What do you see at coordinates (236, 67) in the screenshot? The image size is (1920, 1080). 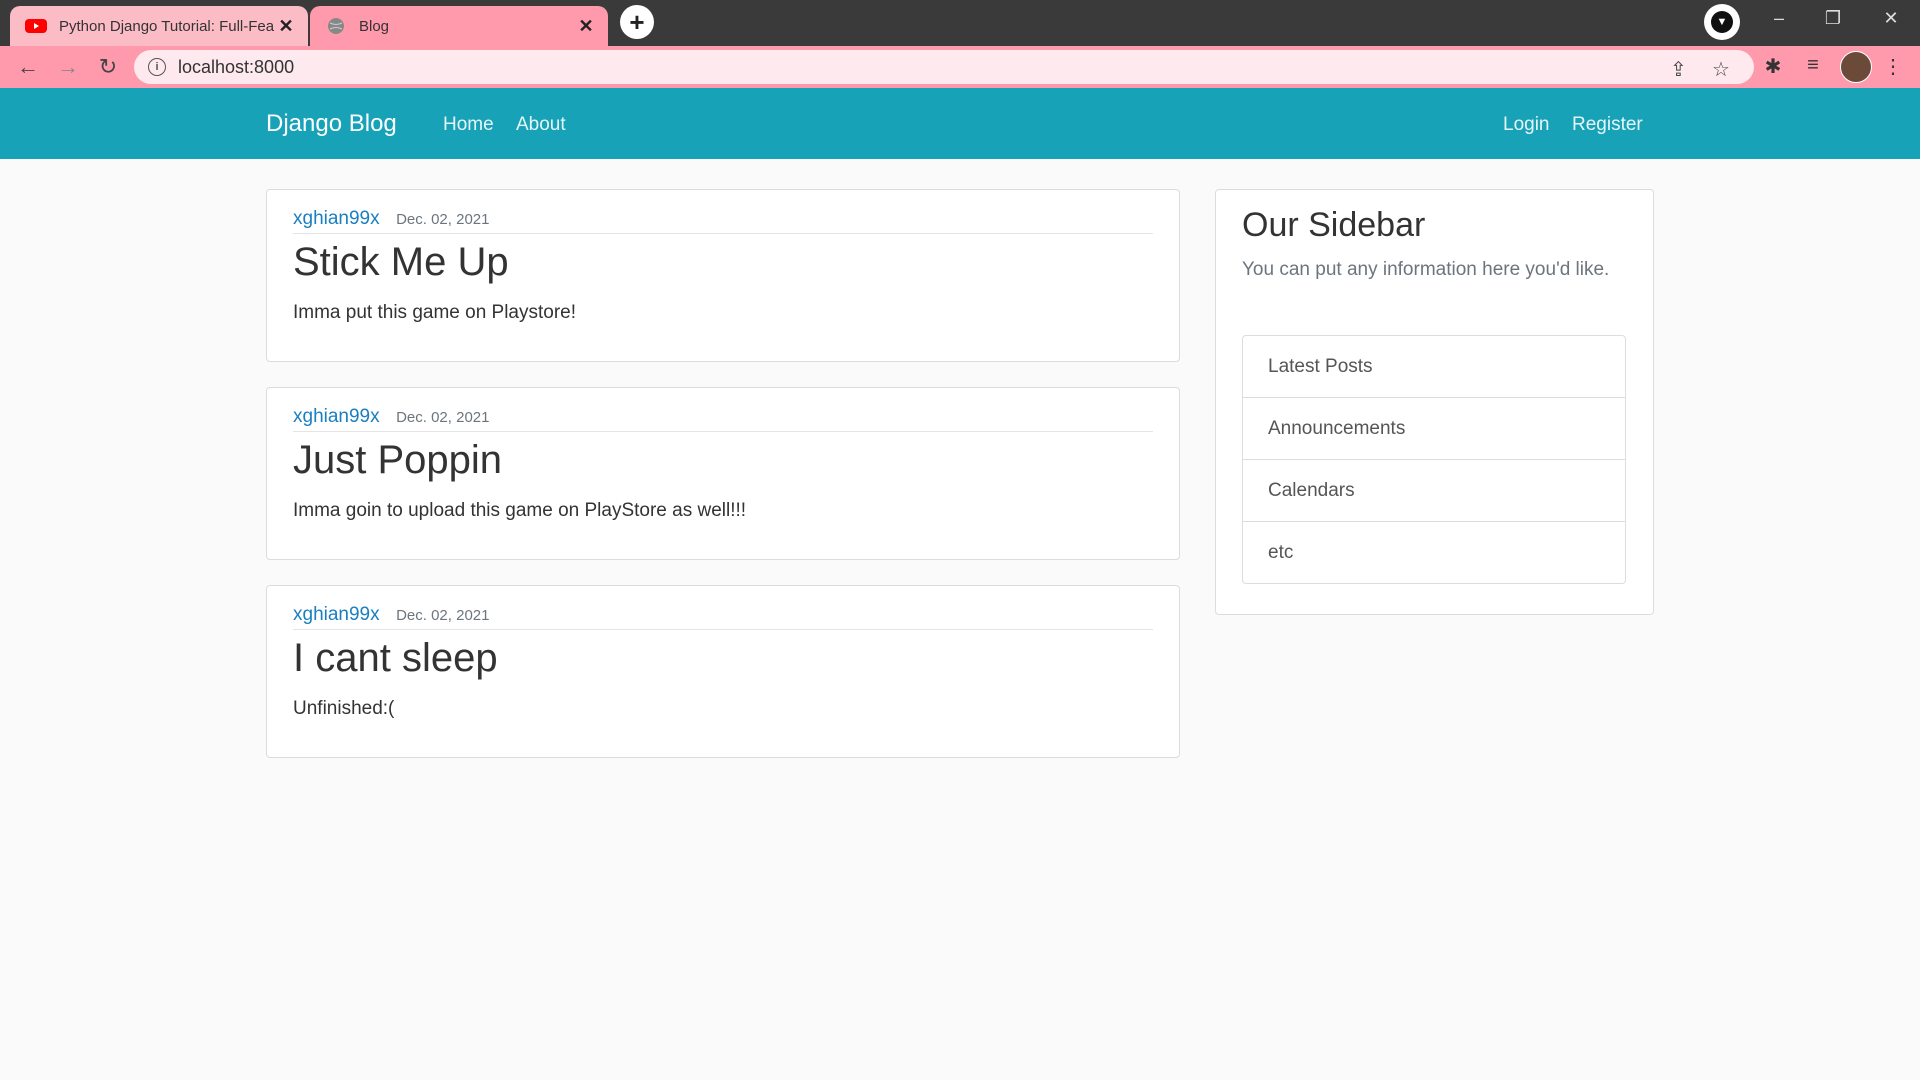 I see `url-text: localhost:8000` at bounding box center [236, 67].